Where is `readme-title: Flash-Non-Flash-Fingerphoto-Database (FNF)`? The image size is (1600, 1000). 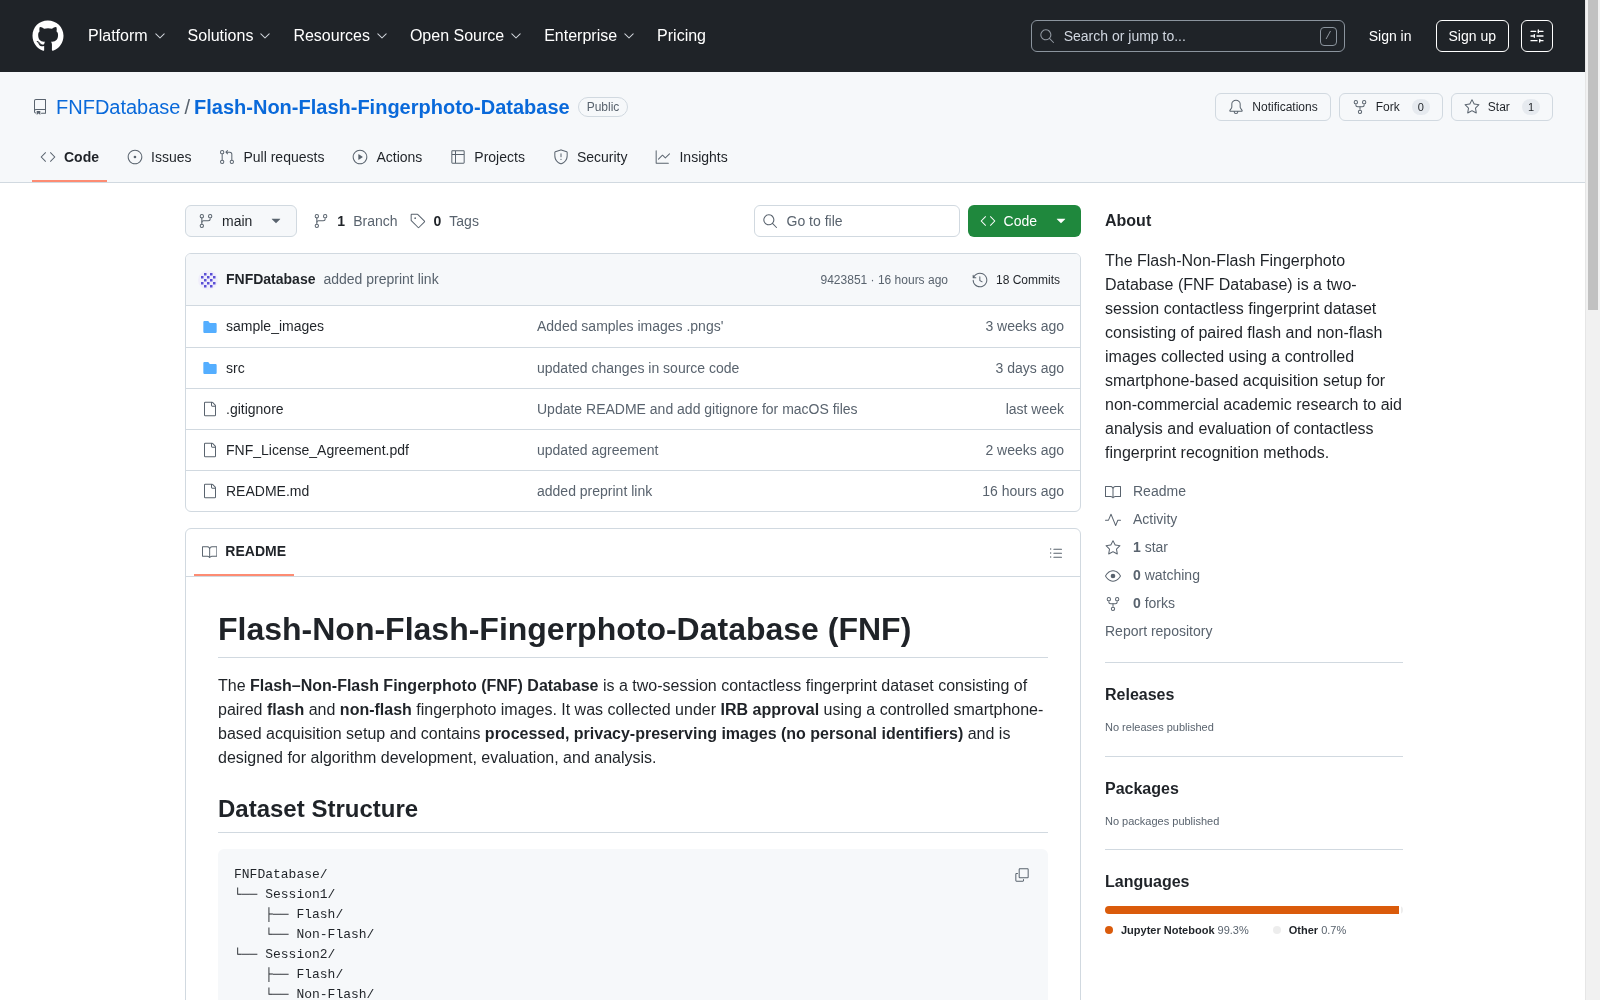
readme-title: Flash-Non-Flash-Fingerphoto-Database (FNF) is located at coordinates (633, 633).